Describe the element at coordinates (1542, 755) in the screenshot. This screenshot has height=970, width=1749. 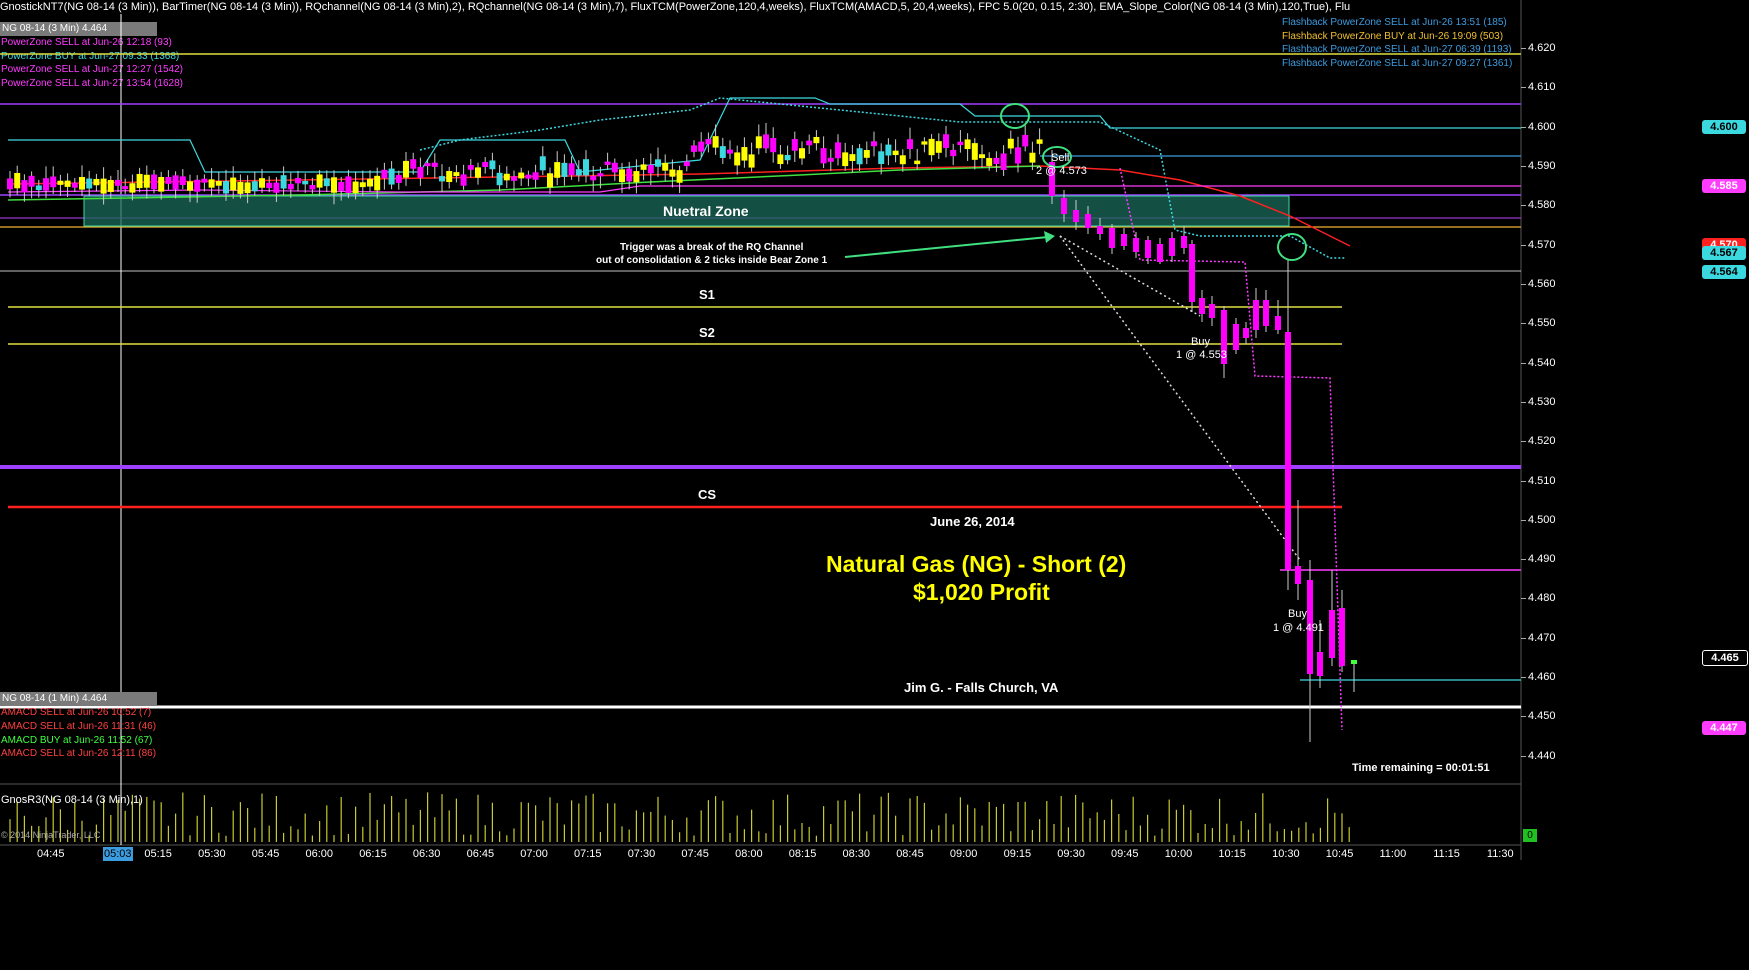
I see `price-tick-label: 4.440` at that location.